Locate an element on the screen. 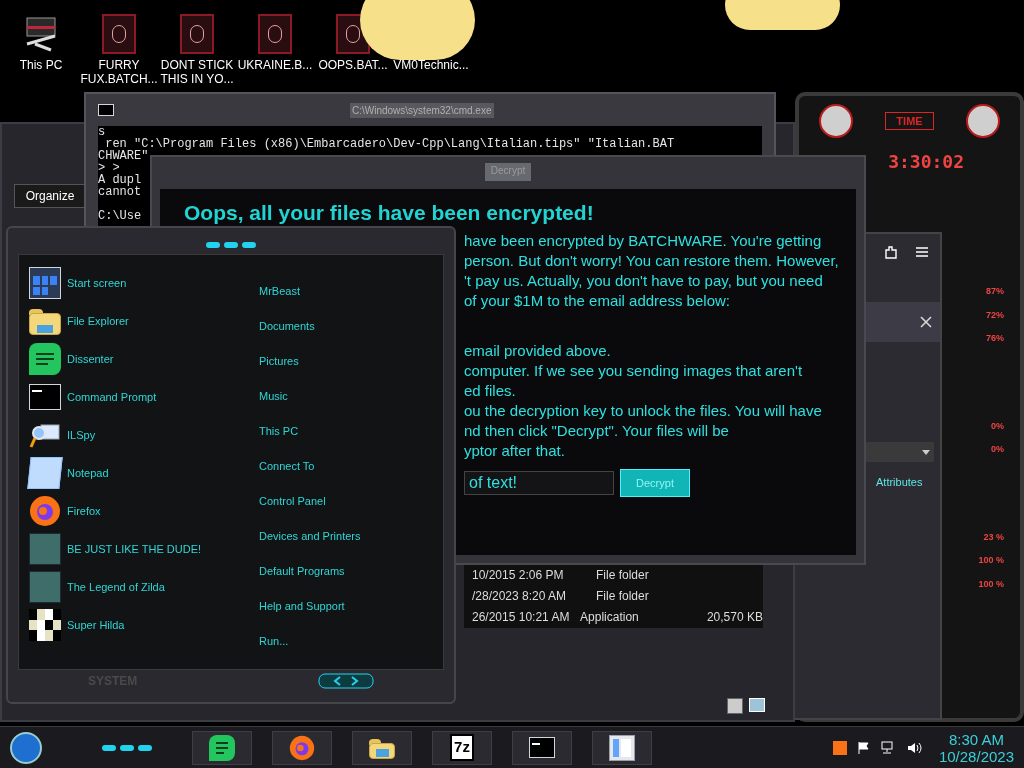 The image size is (1024, 768). message-line: yptor after that. is located at coordinates (515, 451).